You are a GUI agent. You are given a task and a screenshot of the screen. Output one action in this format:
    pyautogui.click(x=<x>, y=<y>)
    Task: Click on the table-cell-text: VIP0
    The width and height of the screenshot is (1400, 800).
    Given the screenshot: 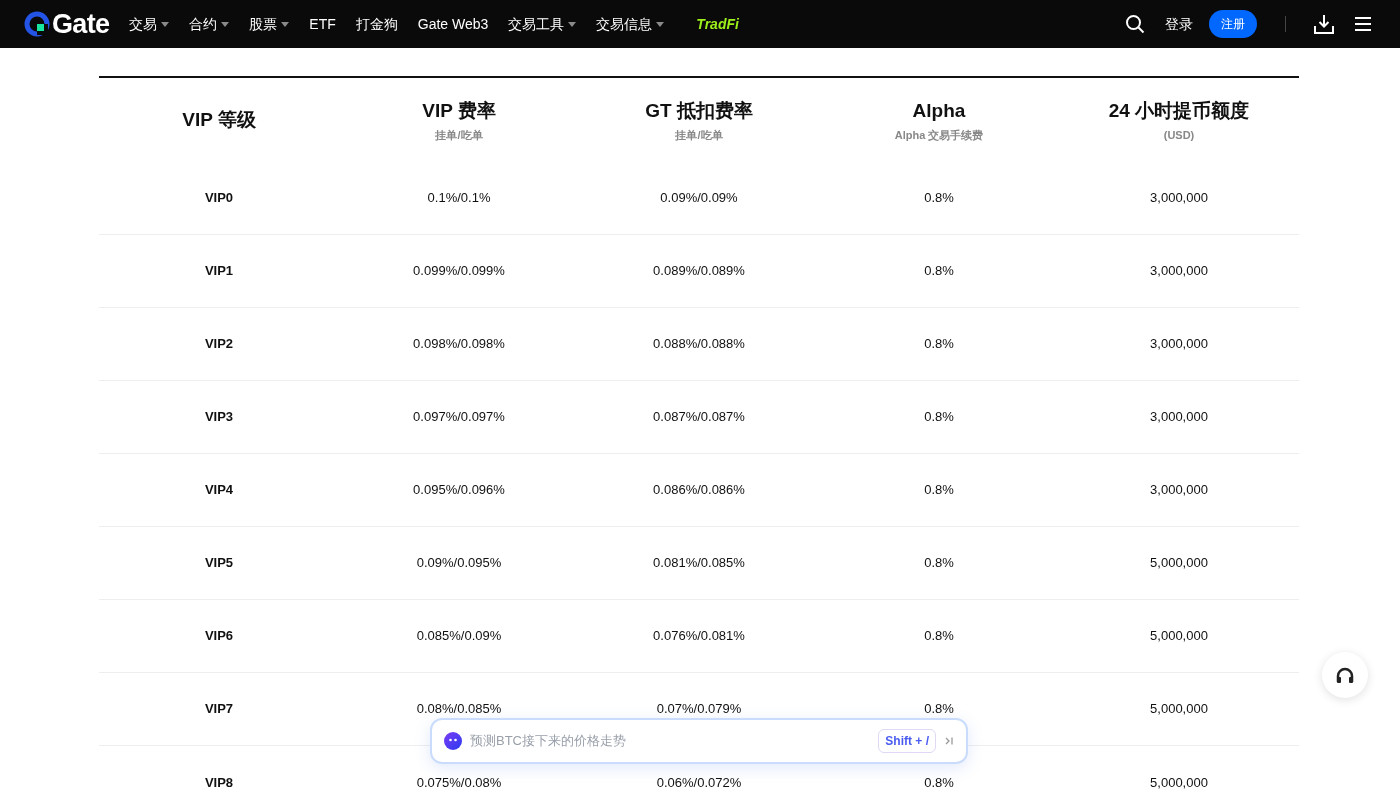 What is the action you would take?
    pyautogui.click(x=219, y=198)
    